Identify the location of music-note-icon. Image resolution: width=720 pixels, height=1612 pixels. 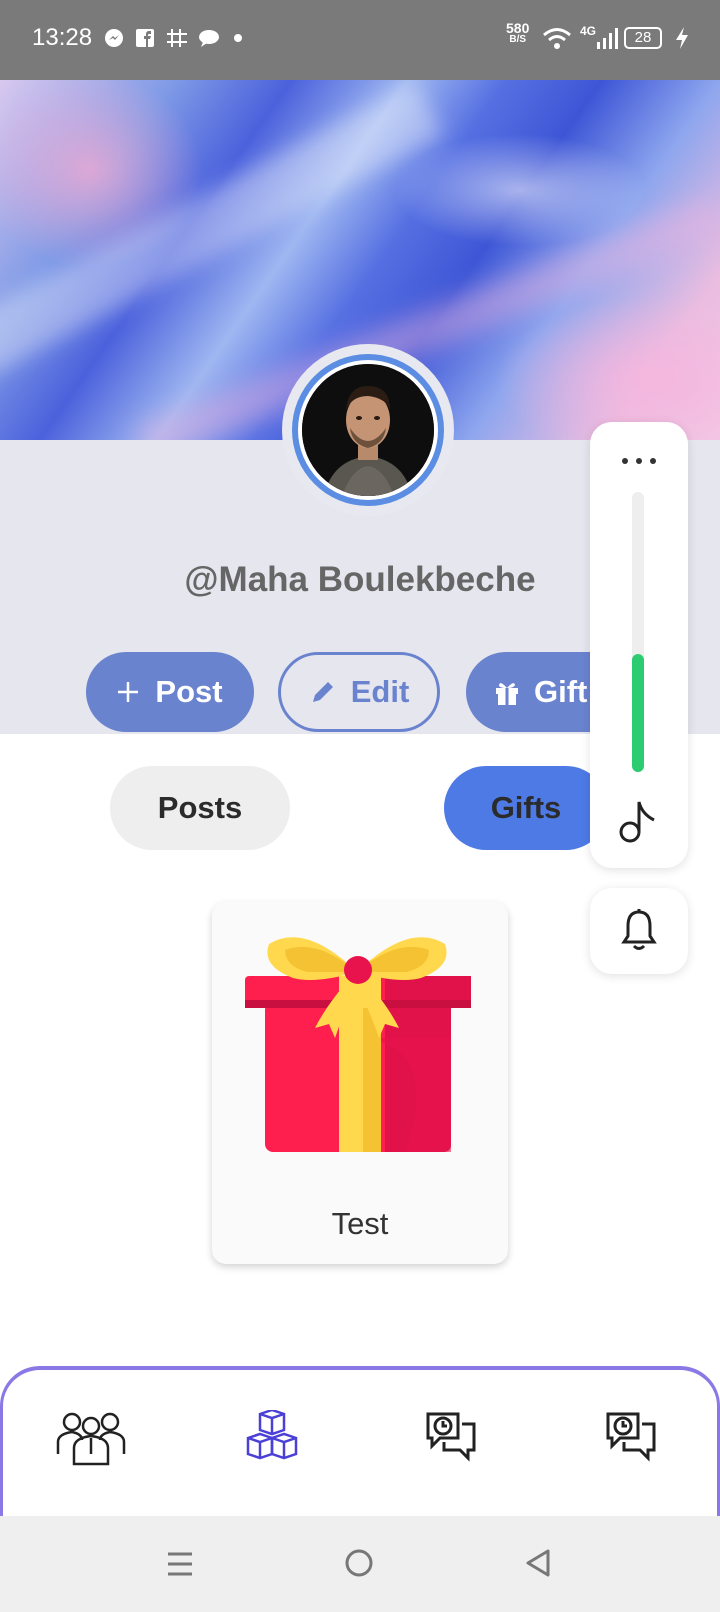
(638, 821).